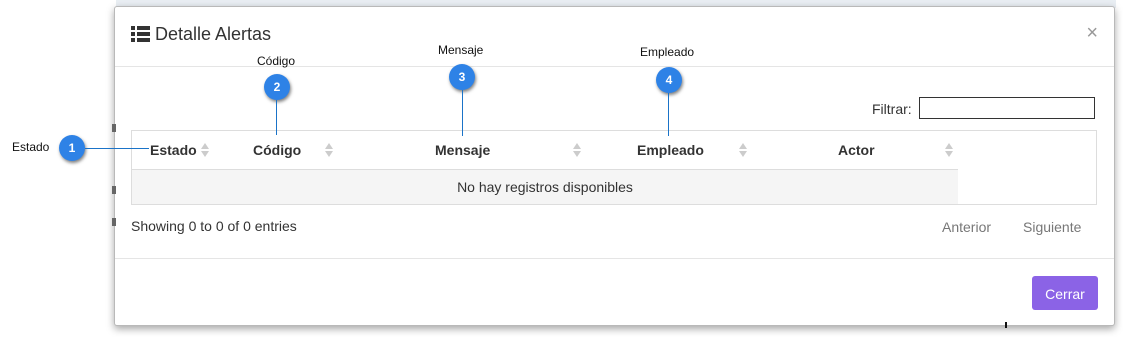  I want to click on close-icon: ×, so click(1092, 33).